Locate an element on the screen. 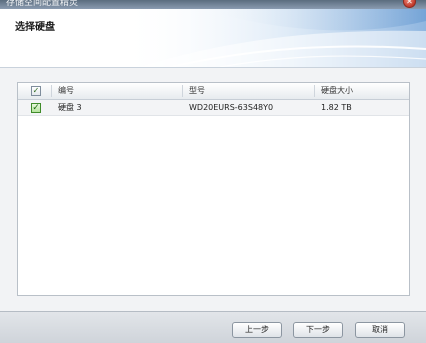 The height and width of the screenshot is (343, 426). select-all-checkbox: ✓ is located at coordinates (36, 91).